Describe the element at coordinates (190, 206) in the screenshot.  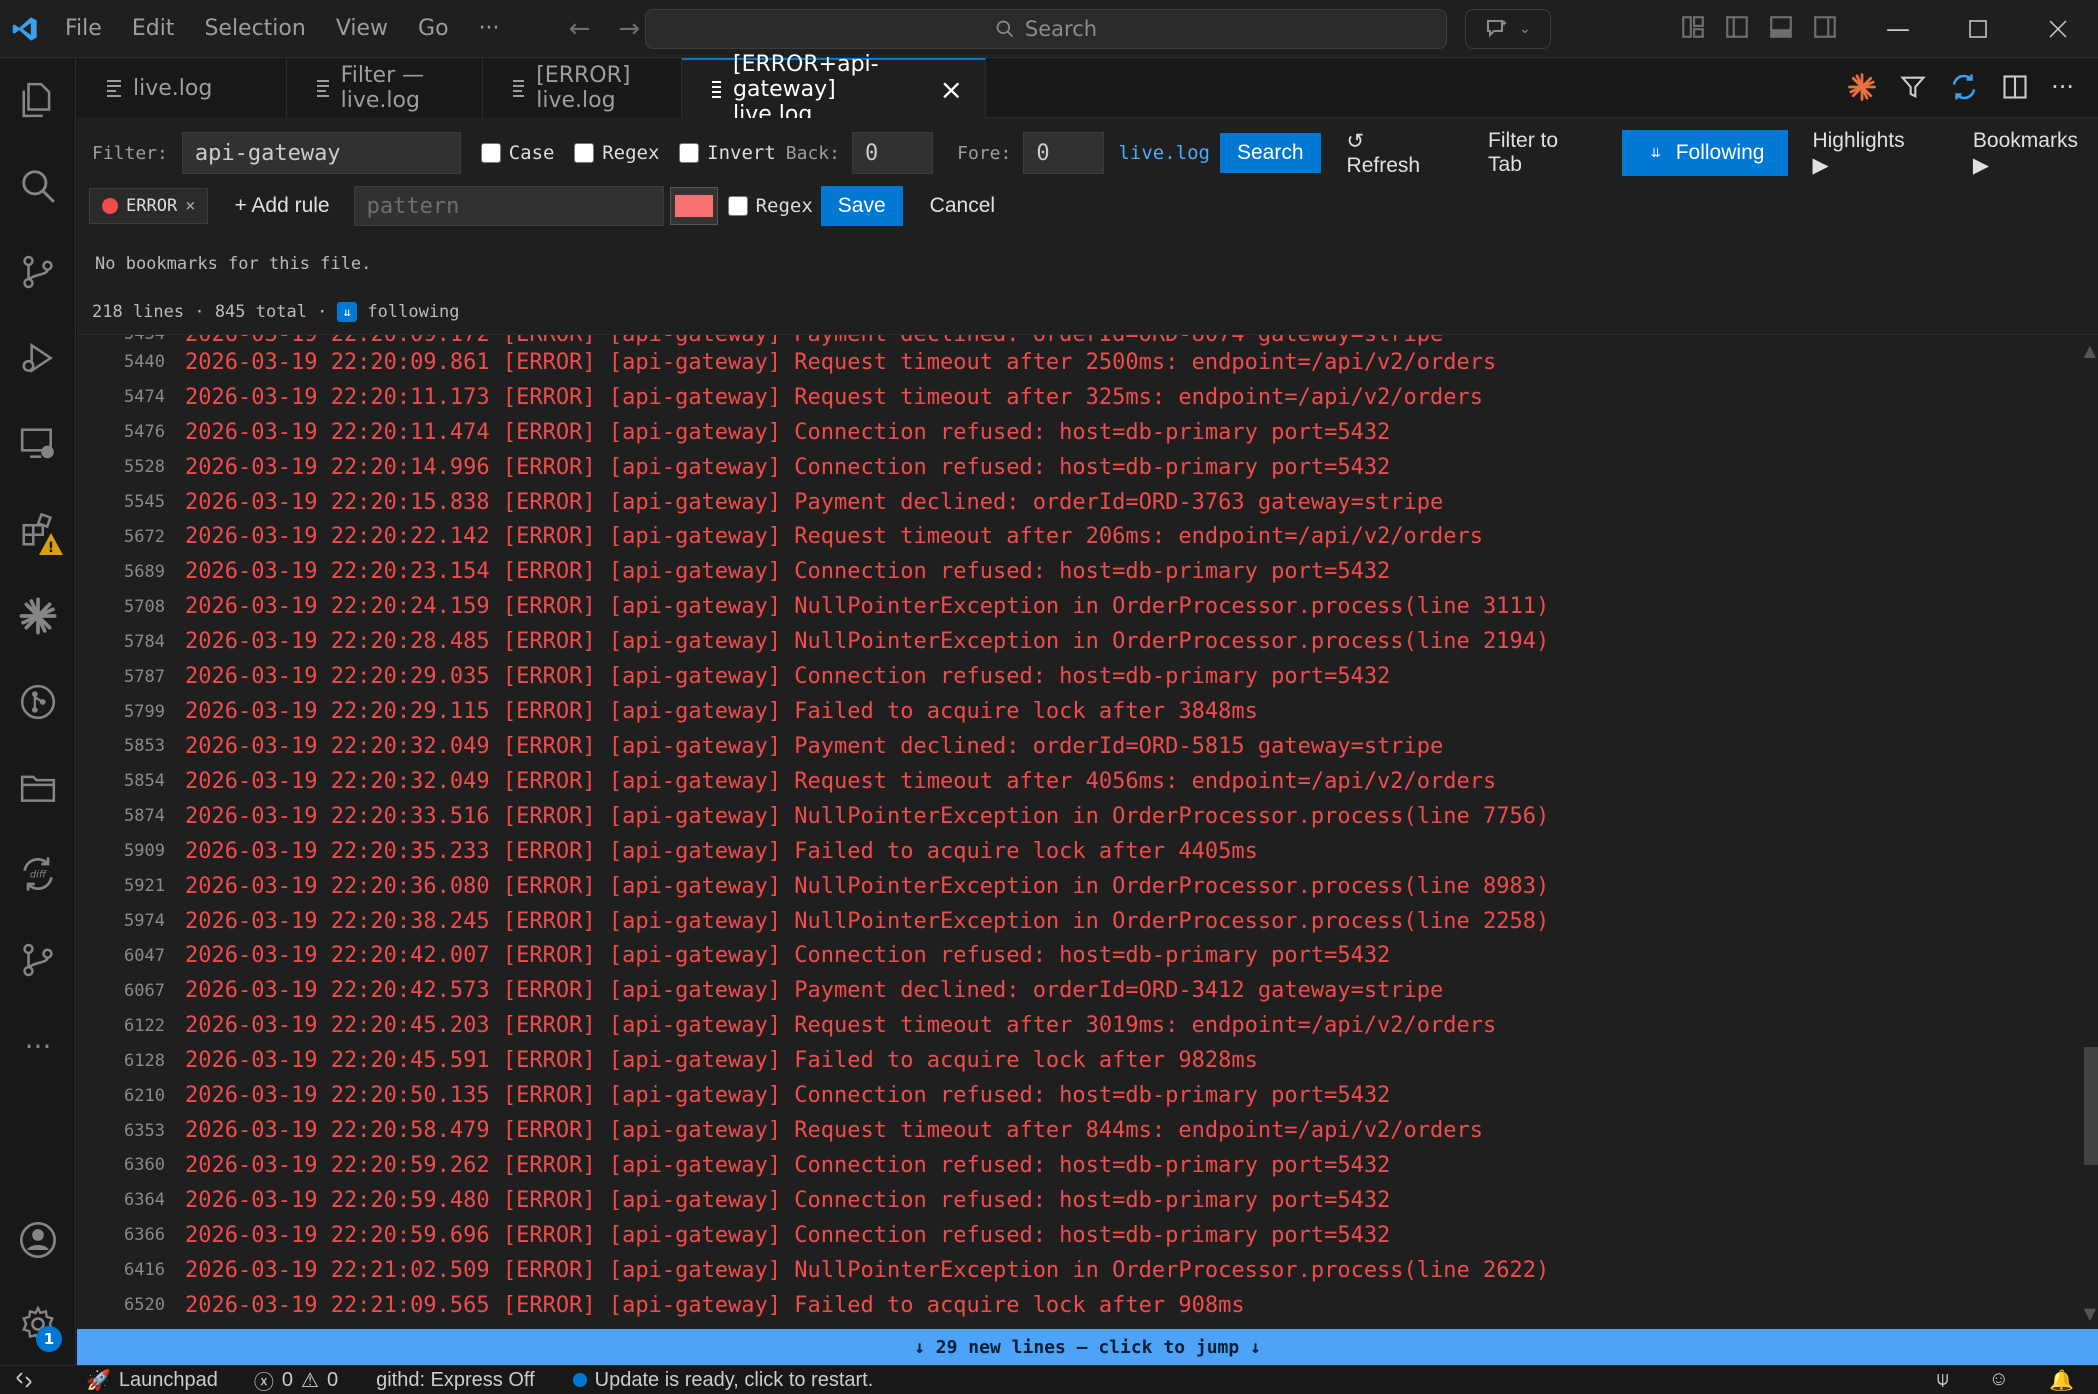
I see `remove-rule-icon: ×` at that location.